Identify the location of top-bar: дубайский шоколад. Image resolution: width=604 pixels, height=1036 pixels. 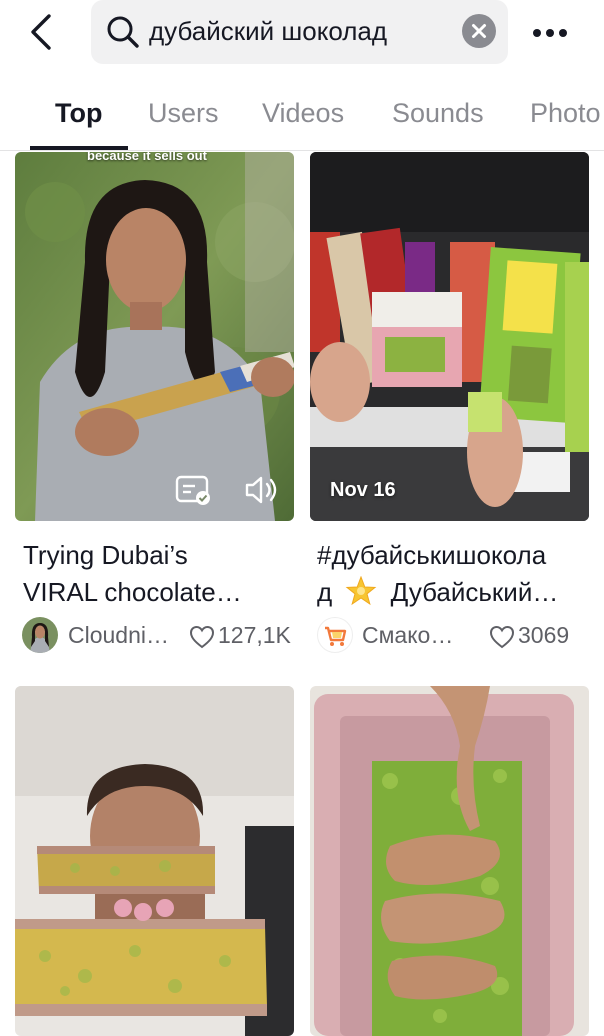
(302, 35).